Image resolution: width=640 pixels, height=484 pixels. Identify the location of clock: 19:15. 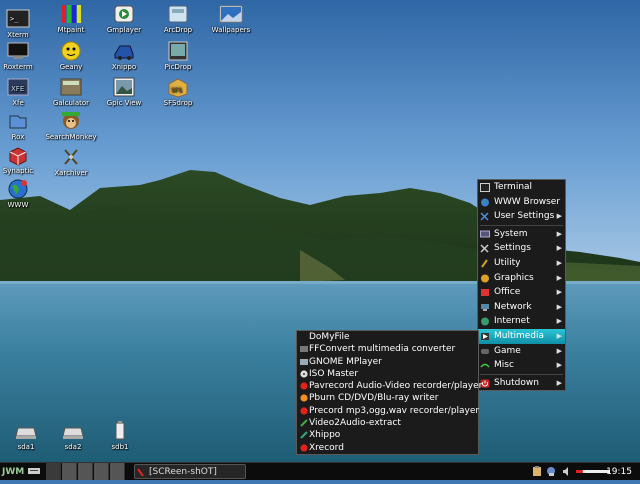
(619, 472).